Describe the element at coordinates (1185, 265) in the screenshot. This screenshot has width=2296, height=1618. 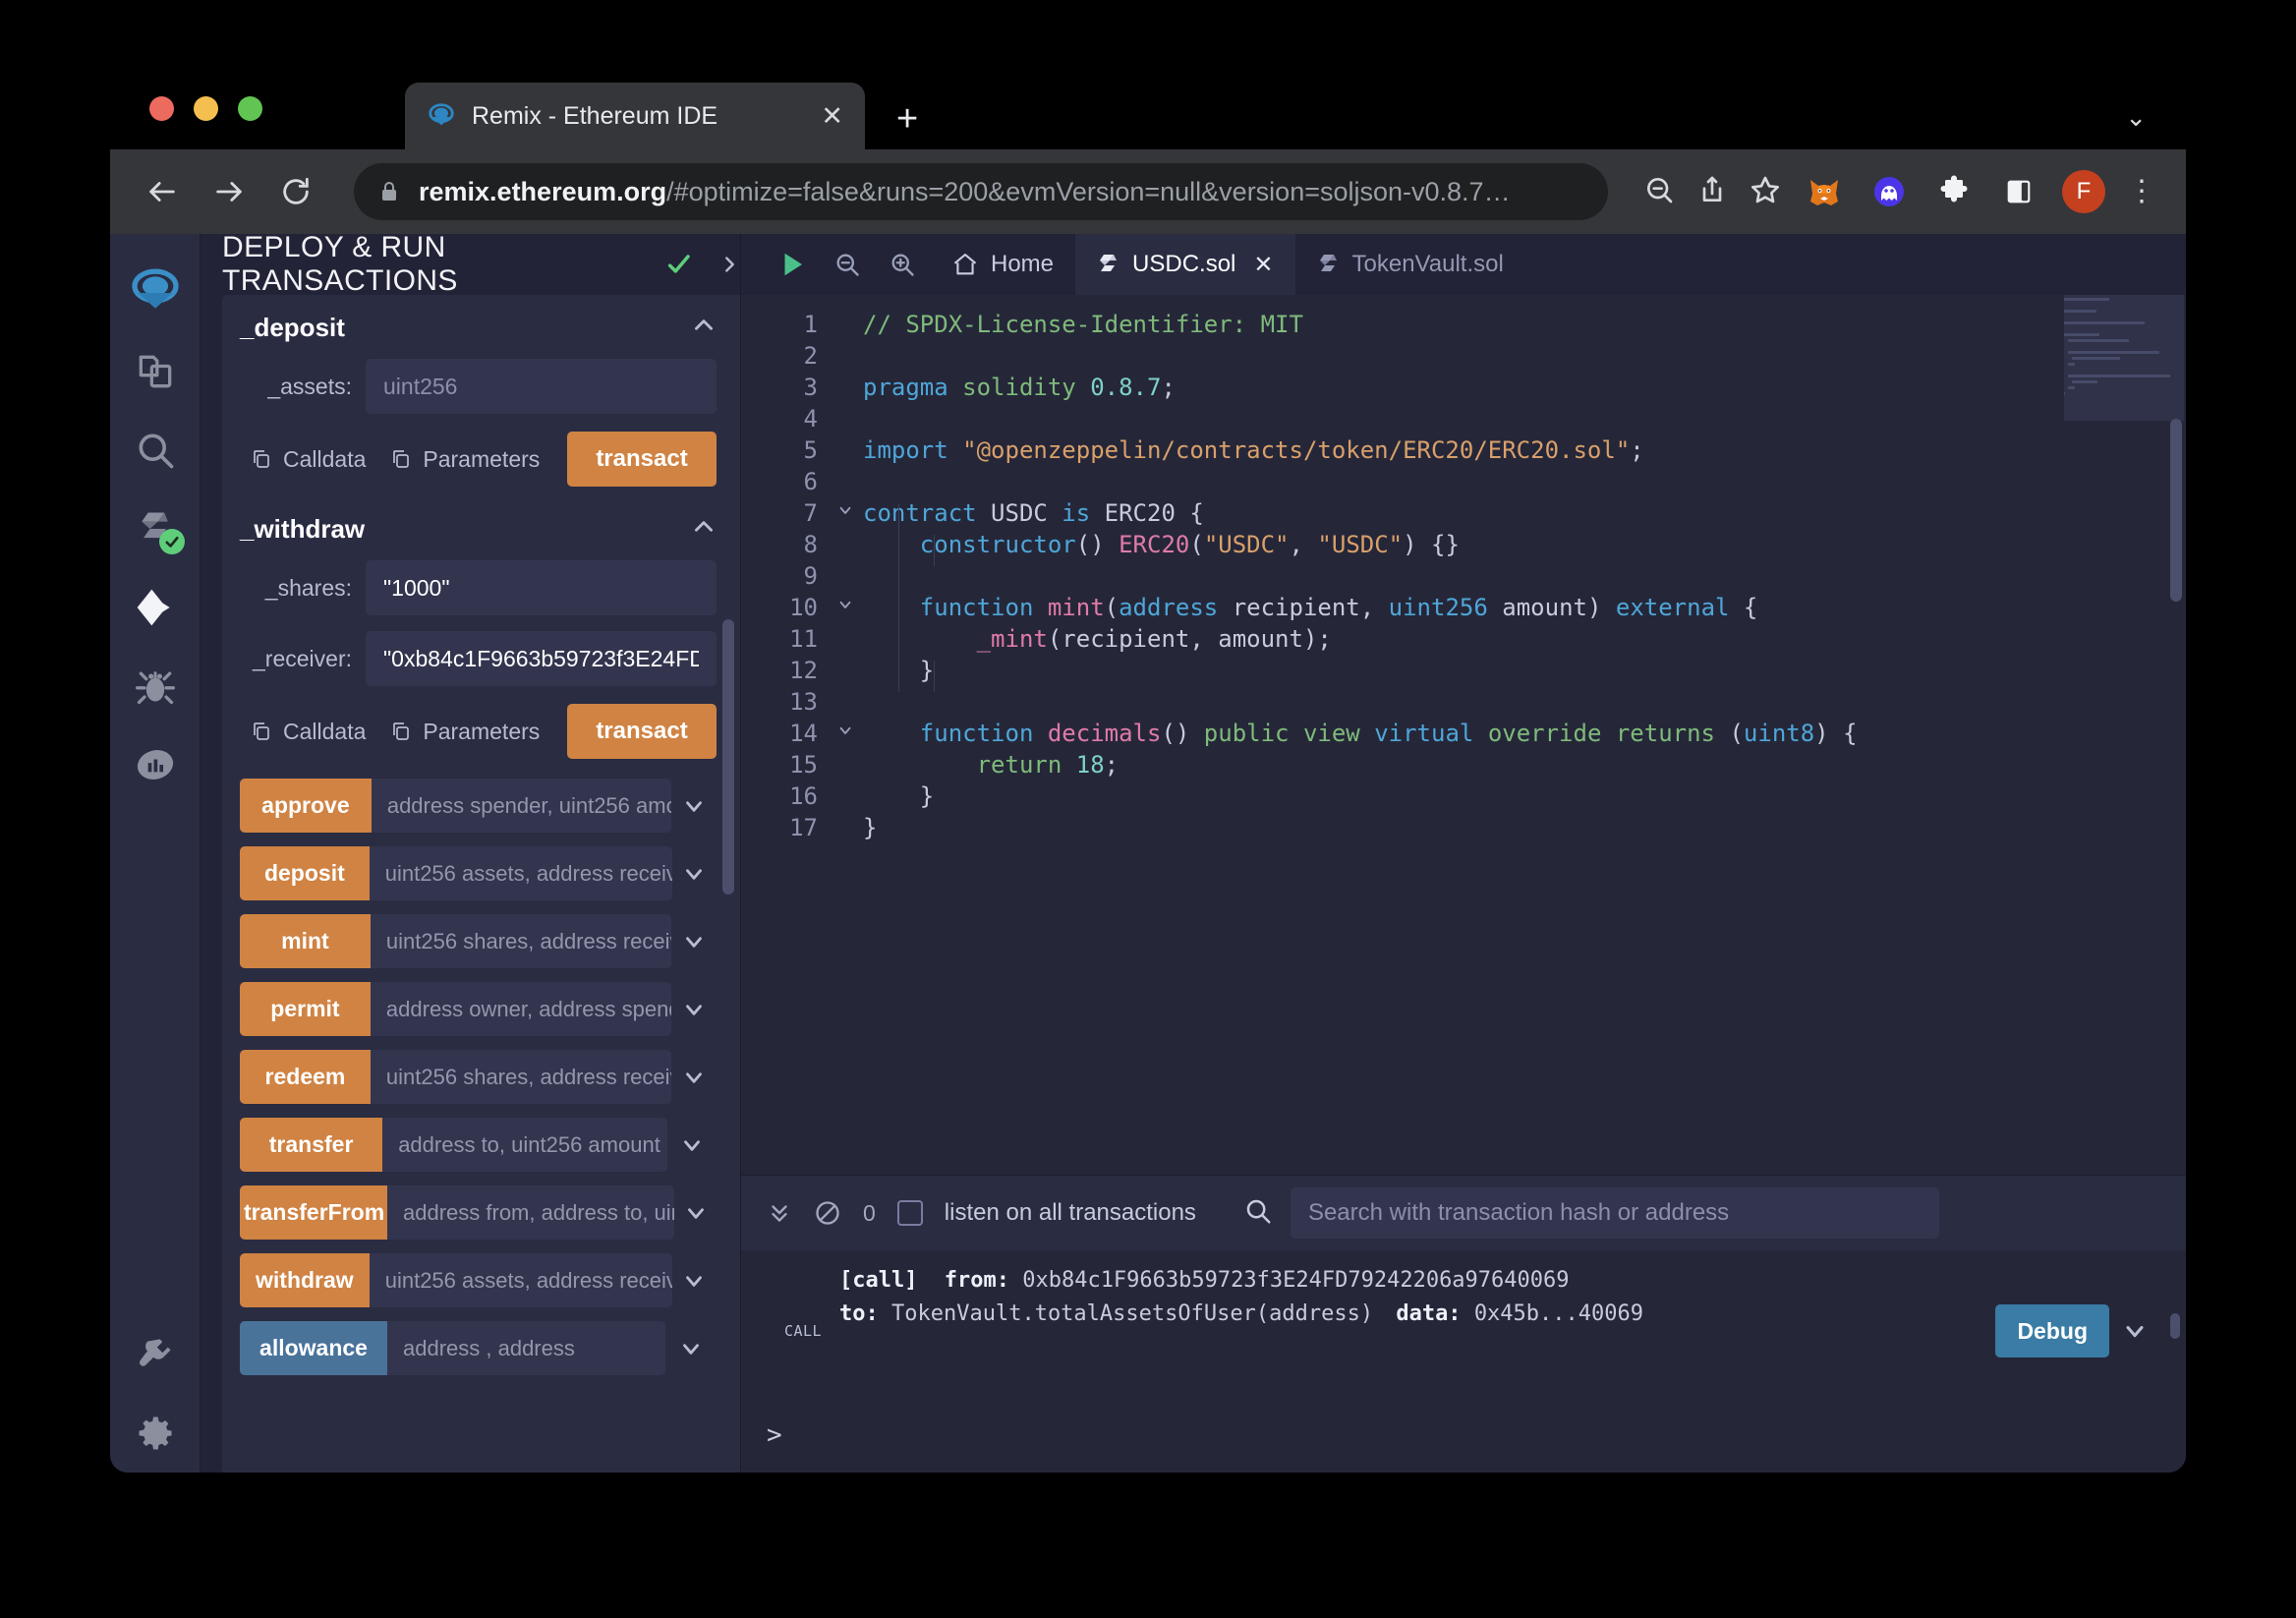
I see `tab-usdc-sol: USDC.sol ✕` at that location.